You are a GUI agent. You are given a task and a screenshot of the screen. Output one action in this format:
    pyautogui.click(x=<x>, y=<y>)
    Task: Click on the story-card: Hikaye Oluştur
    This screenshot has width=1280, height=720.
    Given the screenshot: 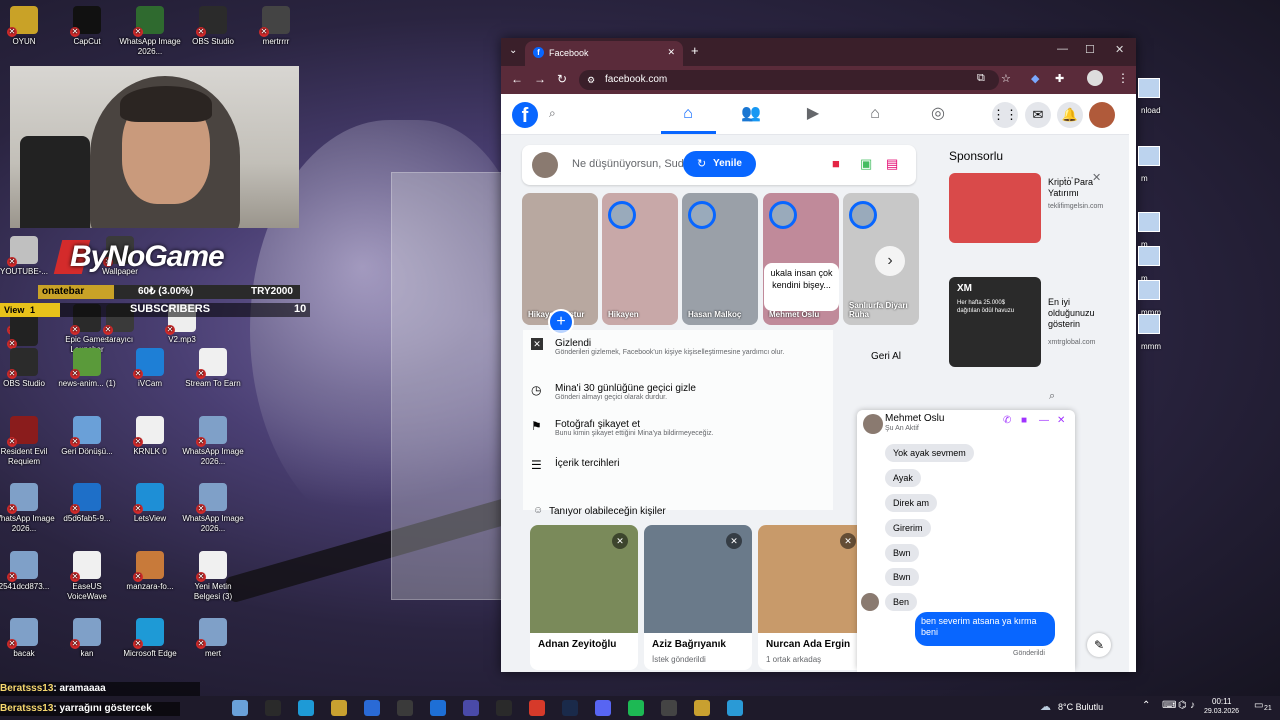 What is the action you would take?
    pyautogui.click(x=560, y=259)
    